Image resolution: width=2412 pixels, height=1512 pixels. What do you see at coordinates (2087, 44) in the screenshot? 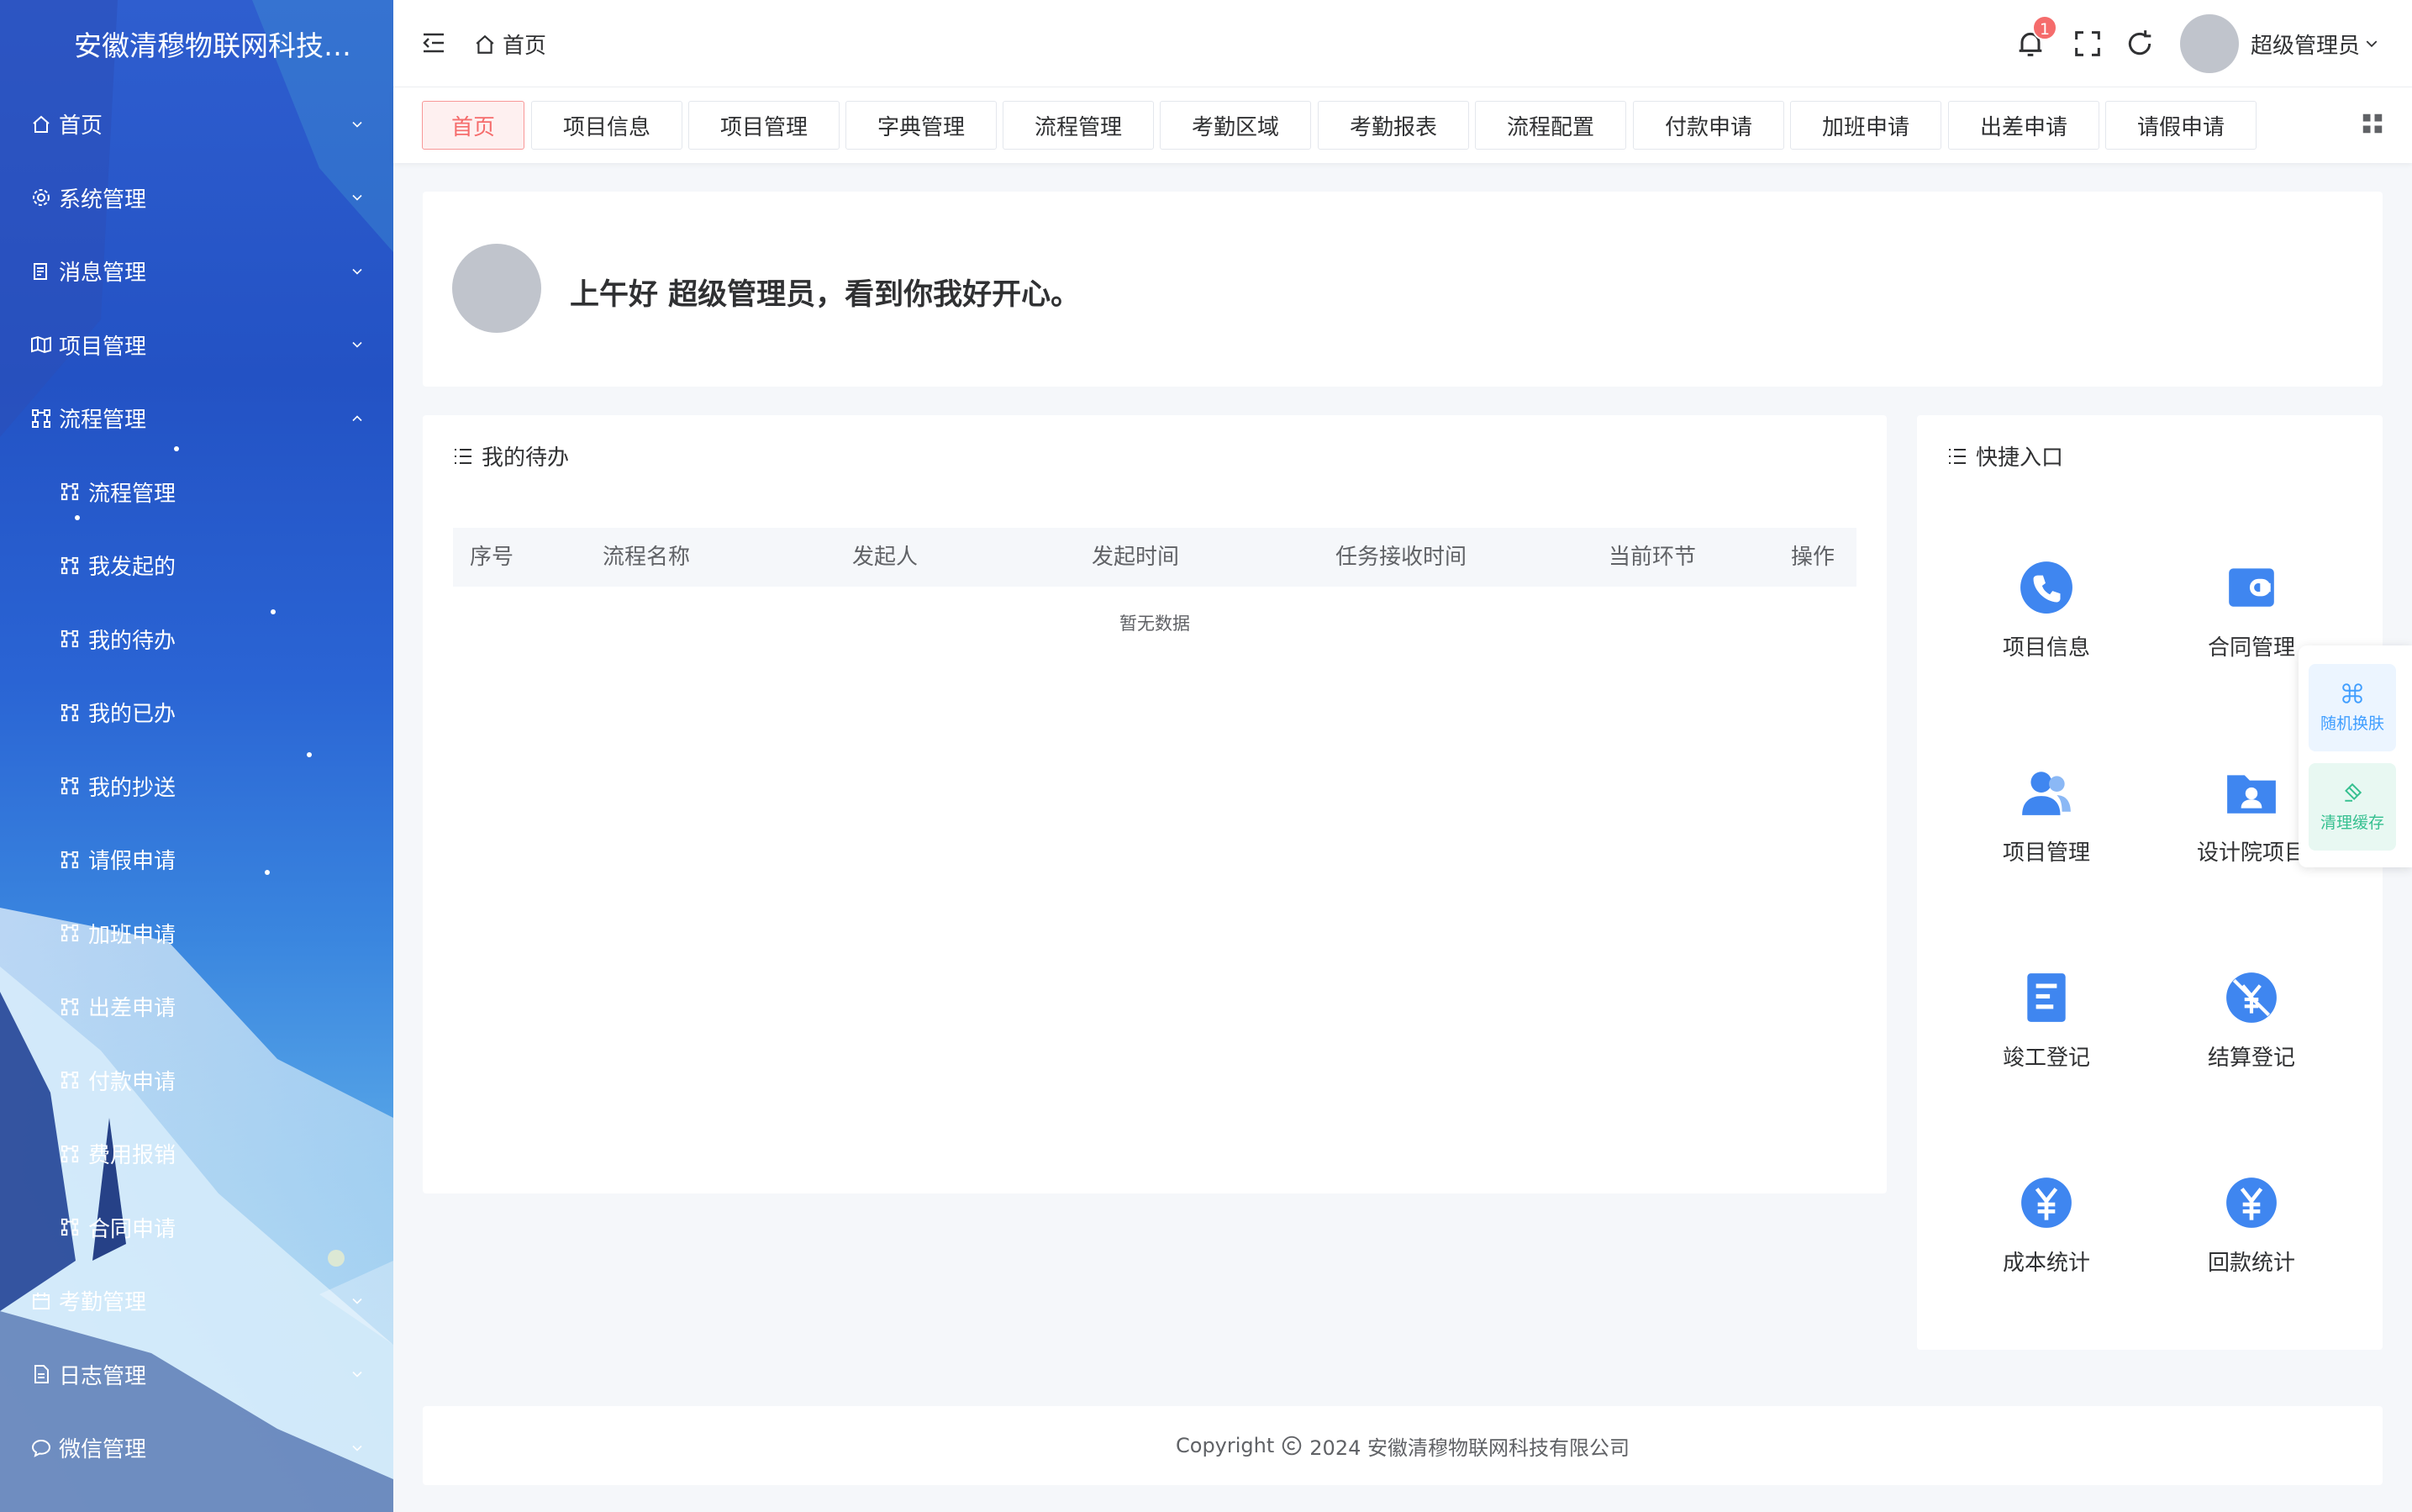
I see `fullscreen-icon` at bounding box center [2087, 44].